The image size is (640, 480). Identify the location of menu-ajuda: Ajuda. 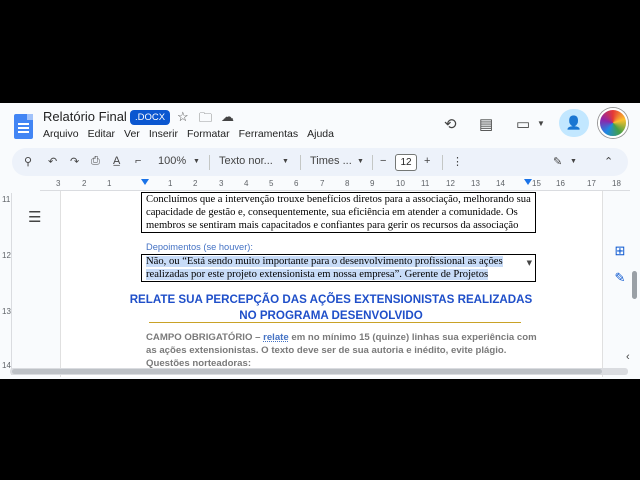
(320, 134).